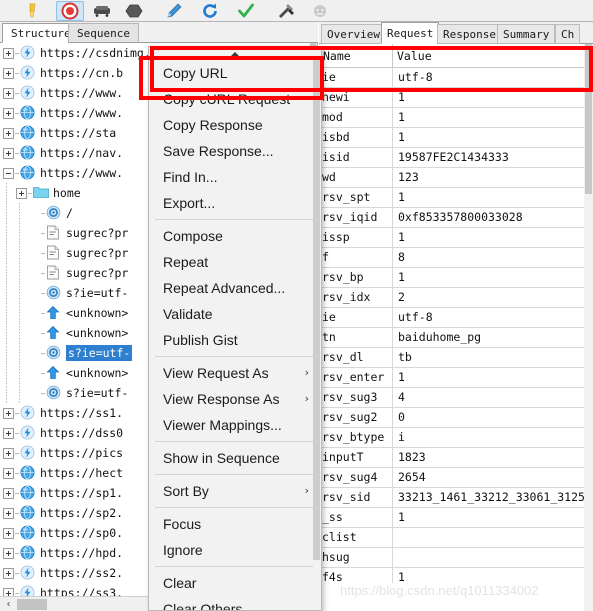 The image size is (593, 611). I want to click on menu-item-validate: Validate, so click(235, 314).